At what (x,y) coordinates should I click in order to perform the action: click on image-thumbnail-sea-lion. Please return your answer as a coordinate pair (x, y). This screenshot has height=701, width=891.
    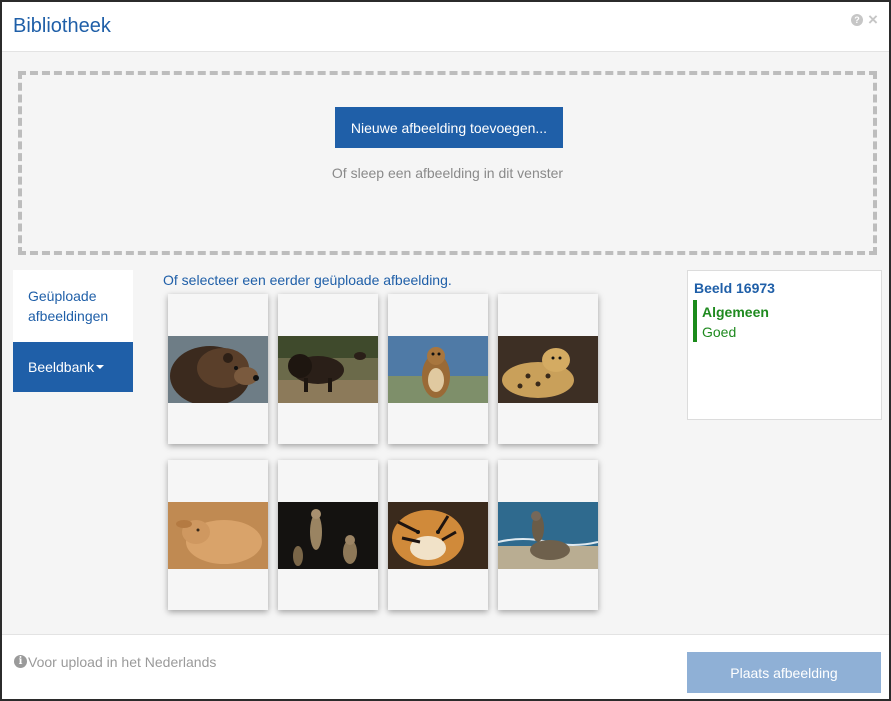
    Looking at the image, I should click on (548, 535).